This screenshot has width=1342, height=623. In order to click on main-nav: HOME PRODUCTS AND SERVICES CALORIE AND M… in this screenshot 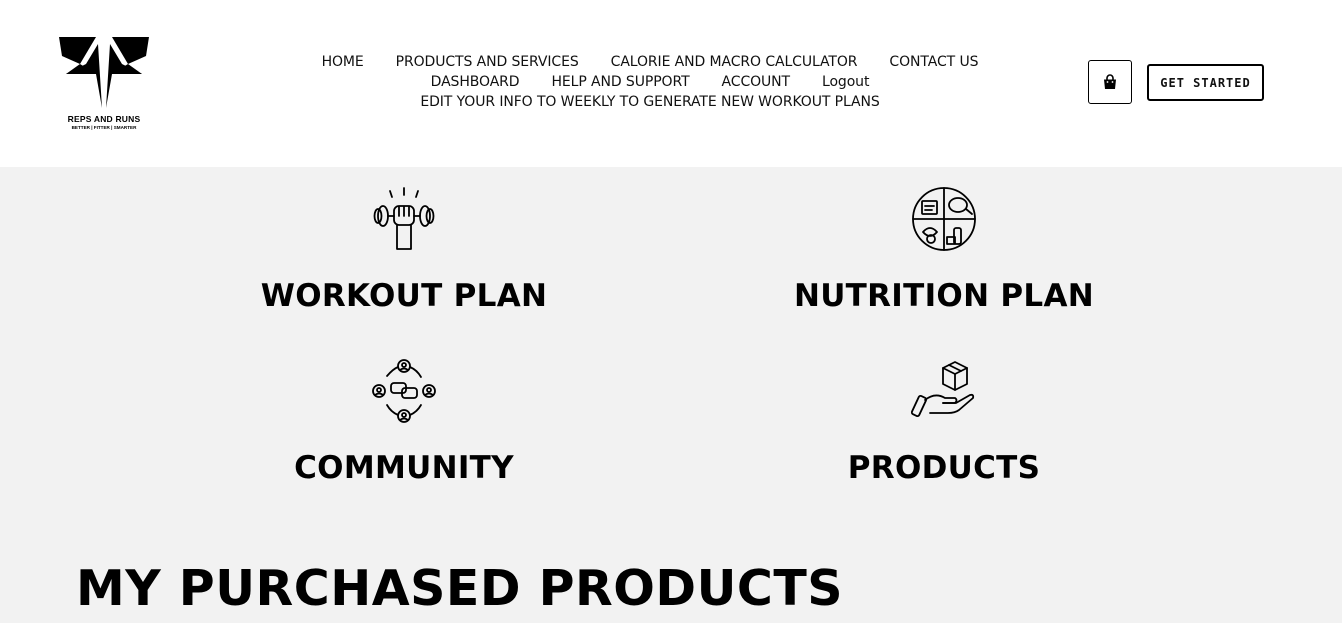, I will do `click(650, 82)`.